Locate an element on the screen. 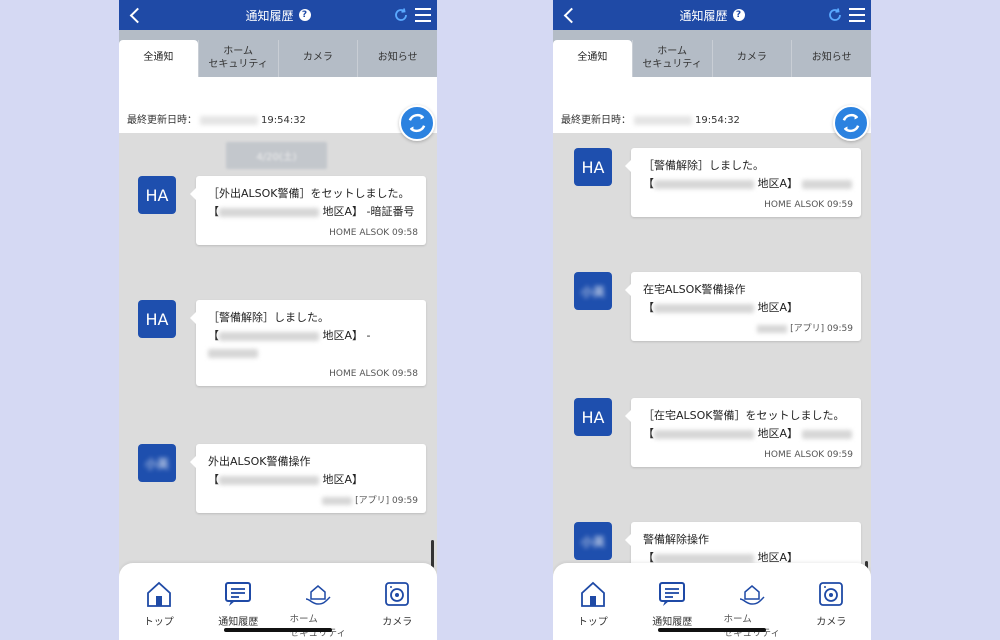 This screenshot has height=640, width=1000. notification-title: 警備解除操作 is located at coordinates (676, 539).